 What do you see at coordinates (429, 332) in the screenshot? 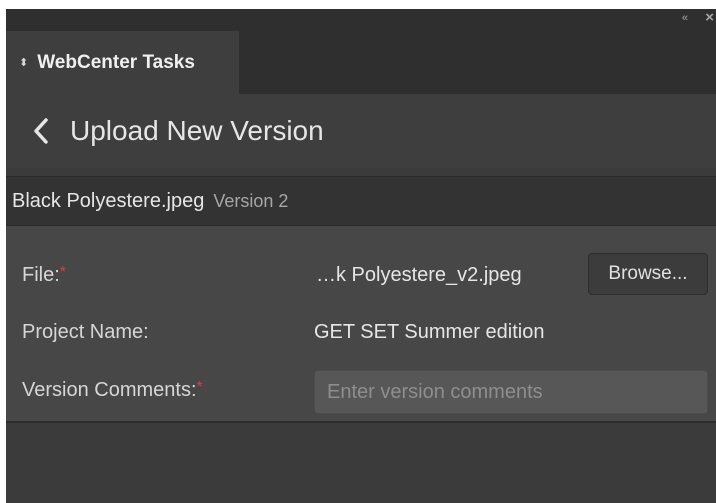
I see `project-name-value: GET SET Summer edition` at bounding box center [429, 332].